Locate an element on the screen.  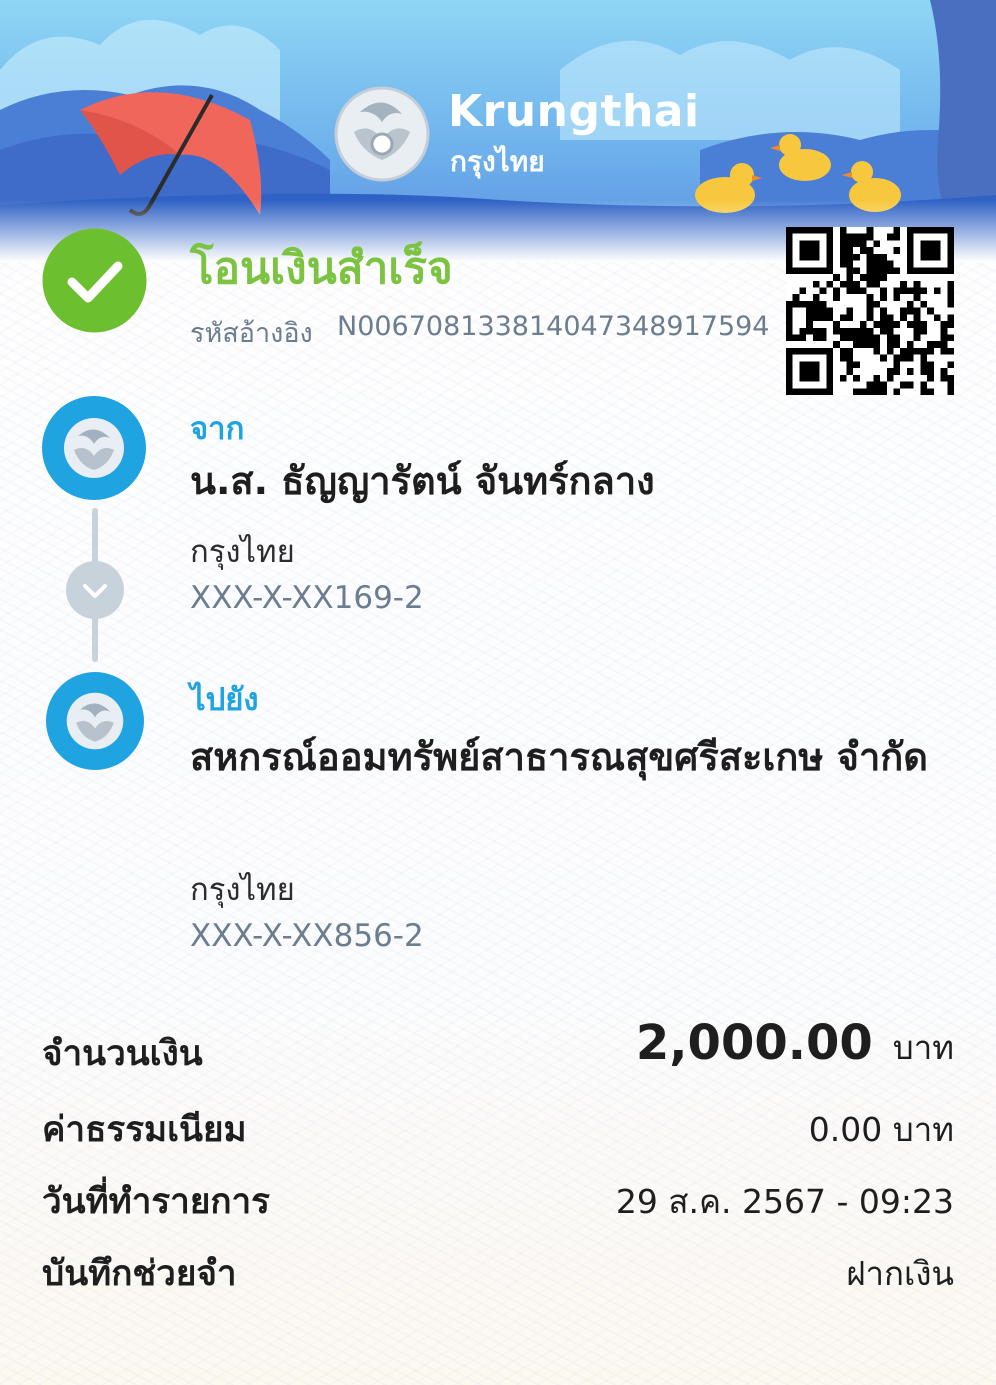
amount-row-value: 2,000.00 บาท is located at coordinates (795, 1044).